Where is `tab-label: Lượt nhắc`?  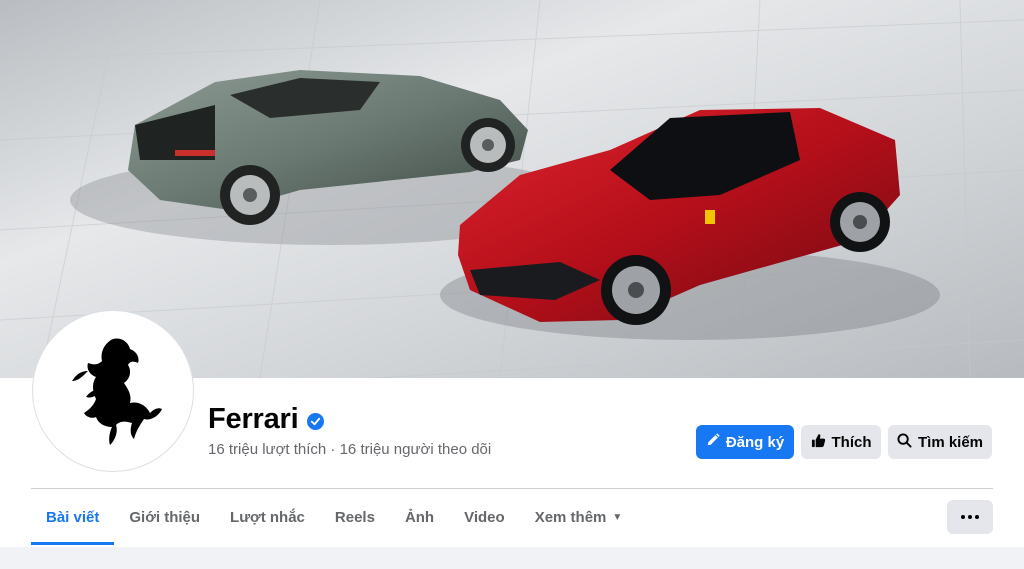
tab-label: Lượt nhắc is located at coordinates (267, 517).